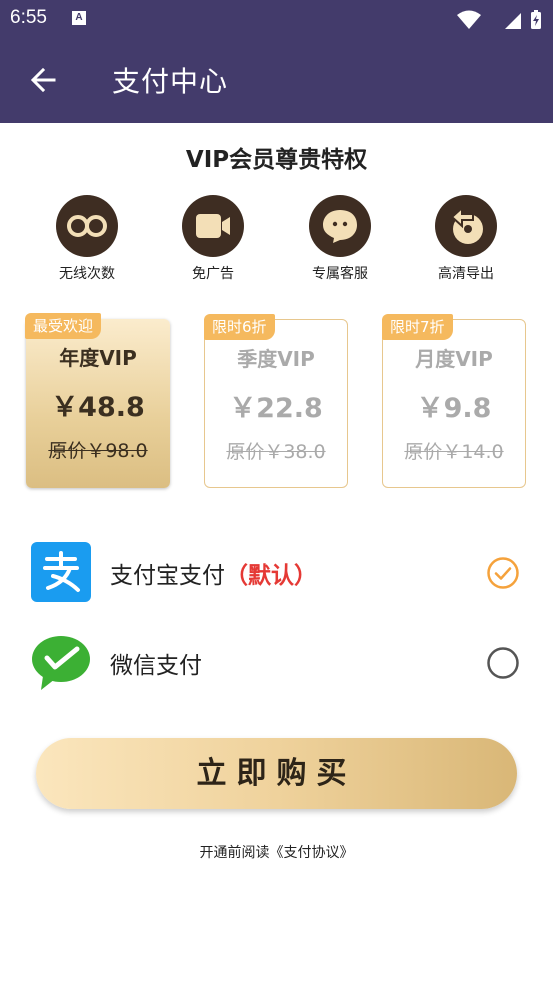 This screenshot has width=553, height=984. Describe the element at coordinates (98, 358) in the screenshot. I see `plan-name: 年度VIP` at that location.